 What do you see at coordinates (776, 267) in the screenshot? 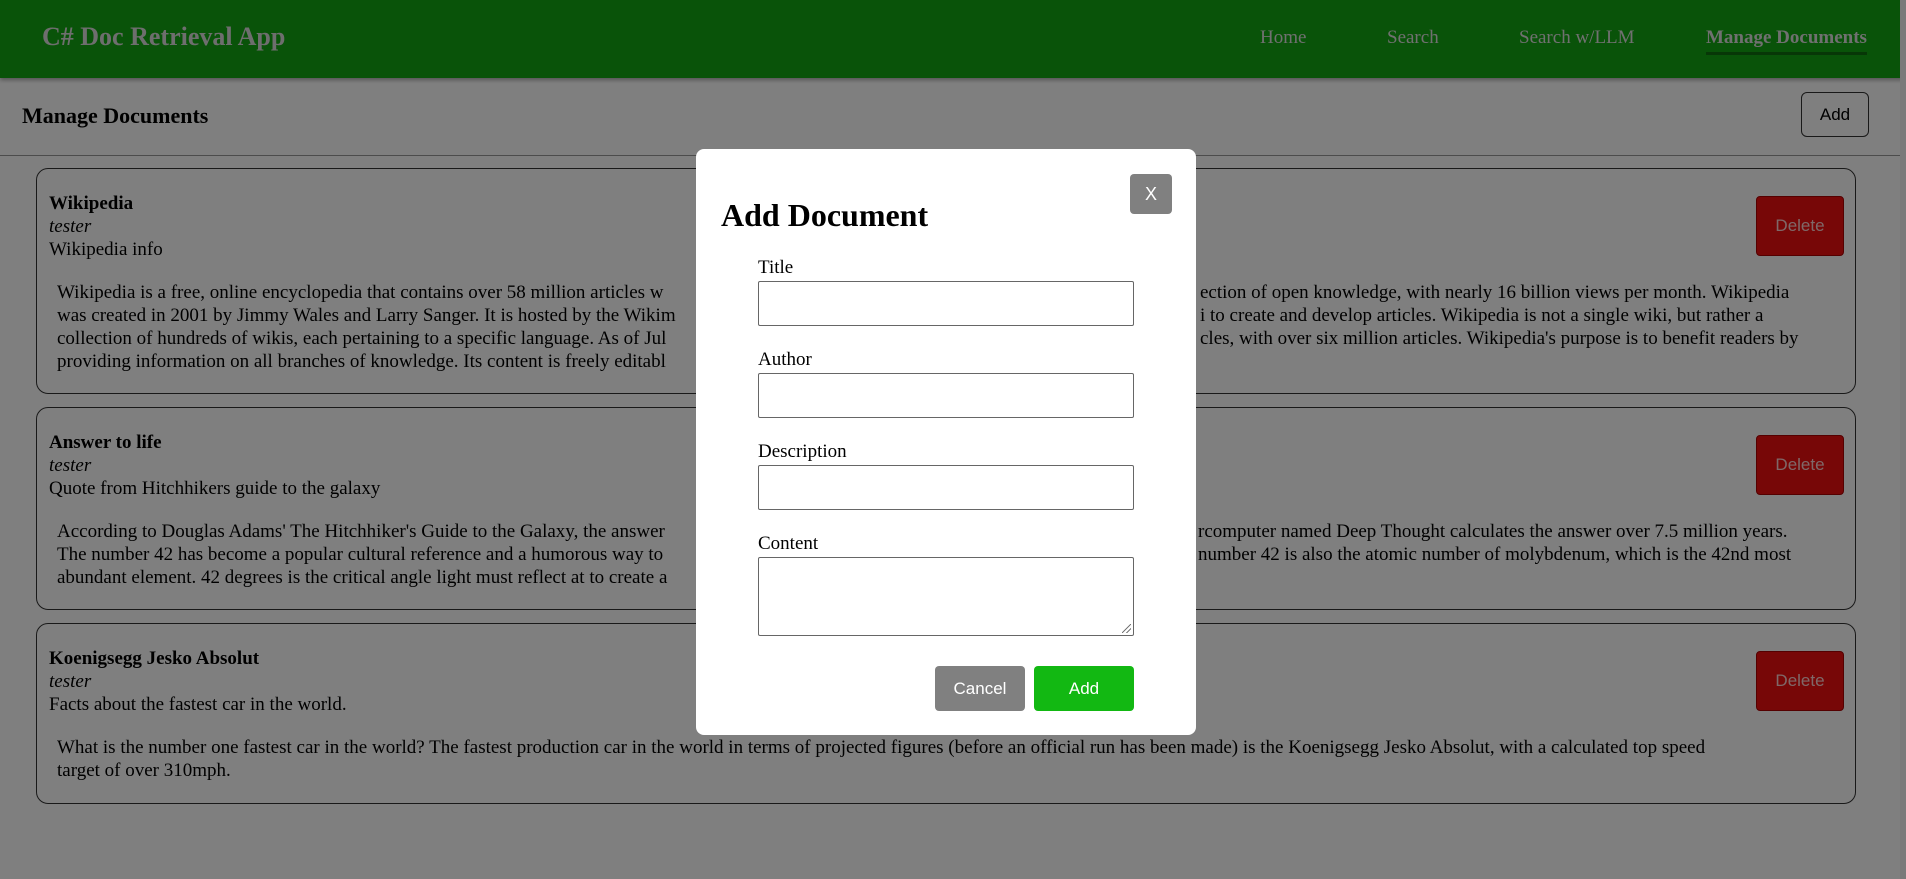
I see `title-label: Title` at bounding box center [776, 267].